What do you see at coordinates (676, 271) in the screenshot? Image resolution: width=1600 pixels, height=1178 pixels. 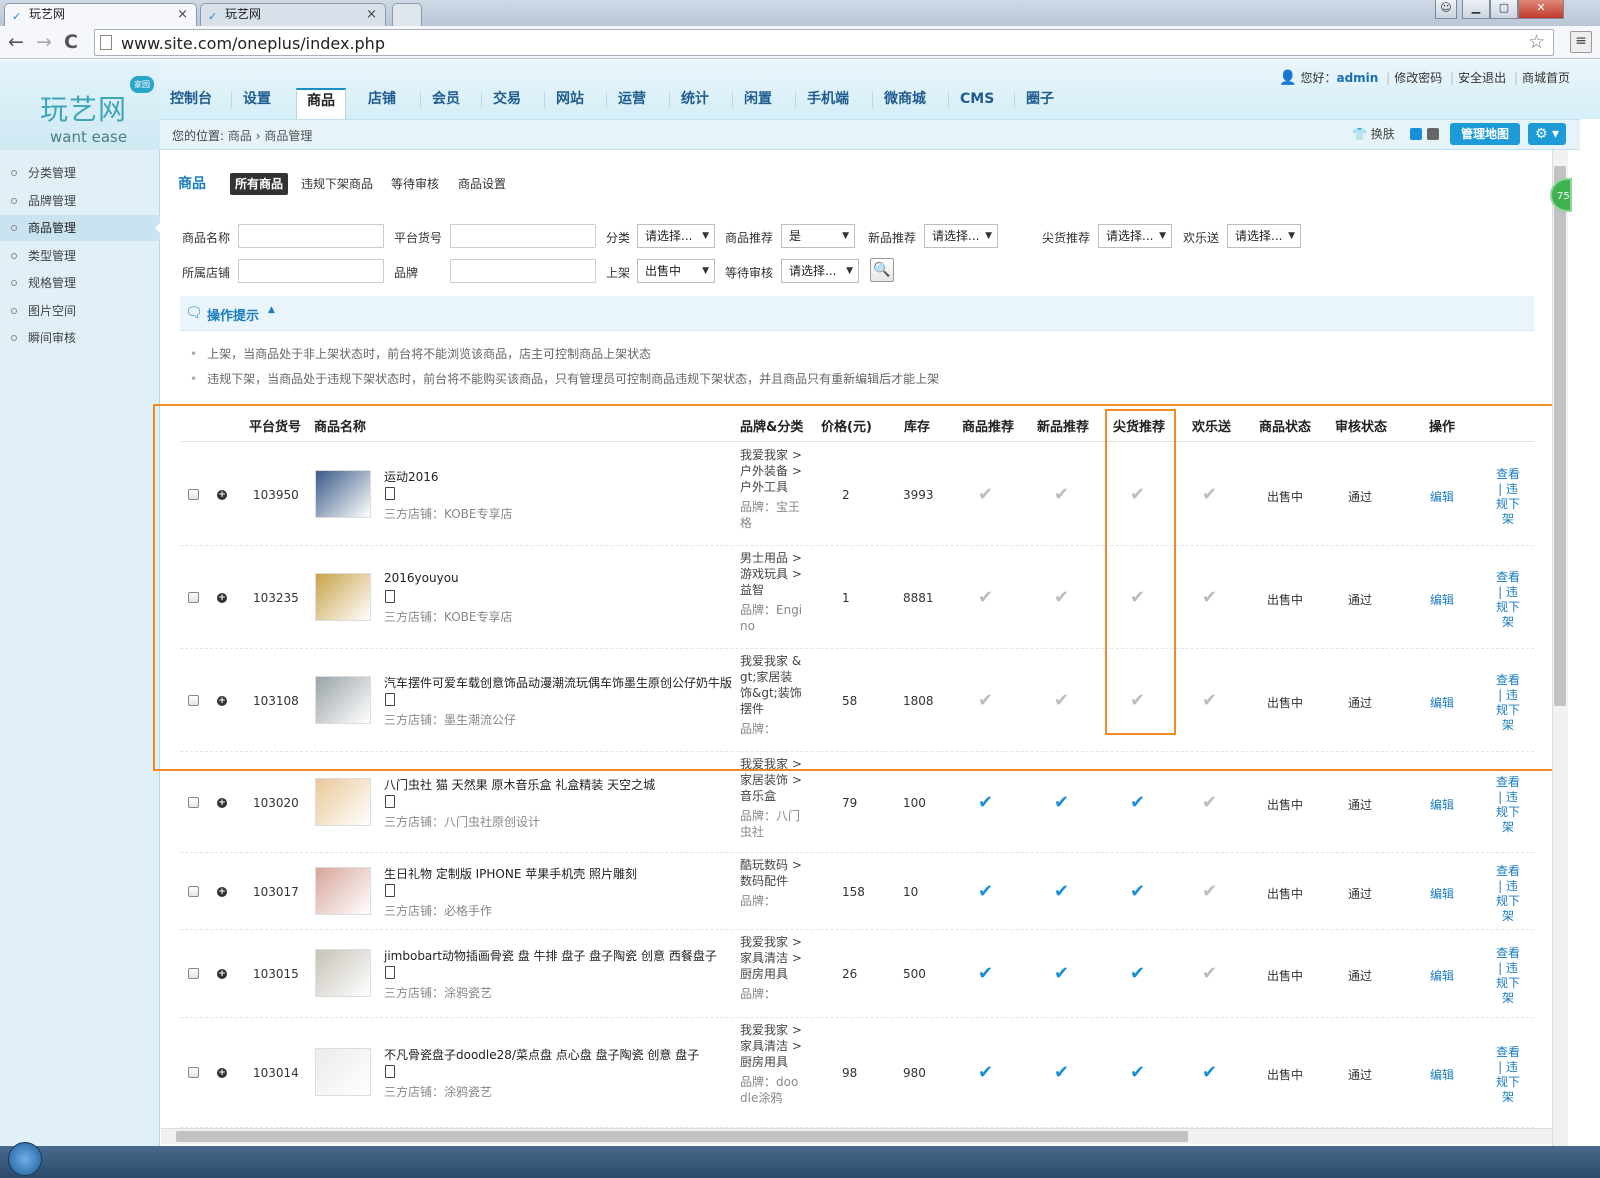 I see `listing-select: 出售中 ▼` at bounding box center [676, 271].